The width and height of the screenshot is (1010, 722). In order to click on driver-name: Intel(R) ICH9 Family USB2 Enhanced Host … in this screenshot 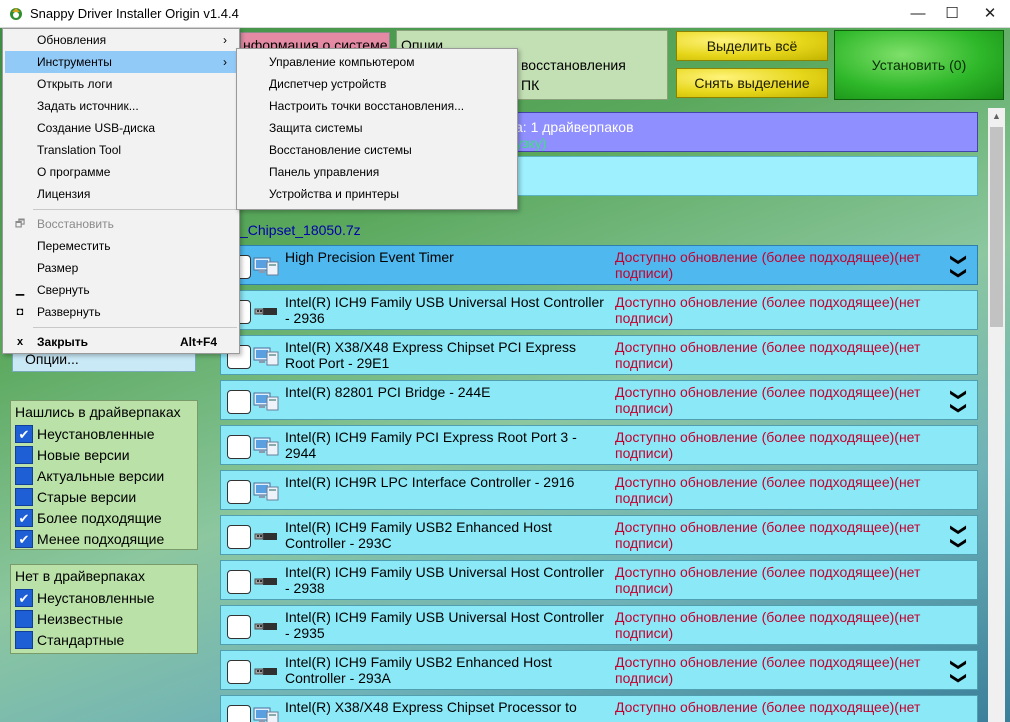, I will do `click(418, 670)`.